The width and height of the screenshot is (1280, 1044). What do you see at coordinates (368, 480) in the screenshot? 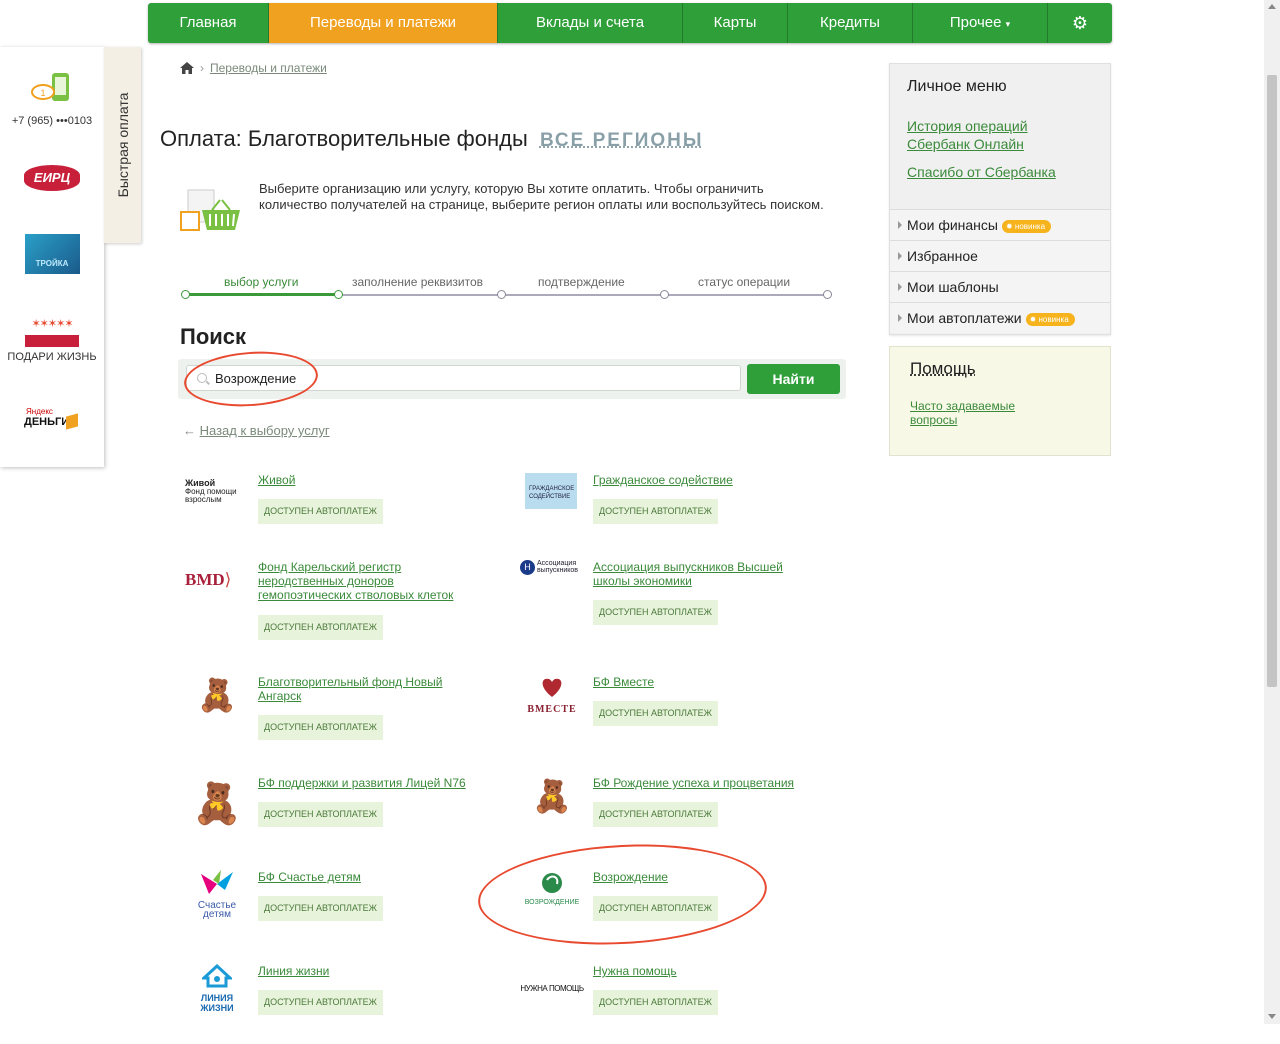
I see `service-link: Живой` at bounding box center [368, 480].